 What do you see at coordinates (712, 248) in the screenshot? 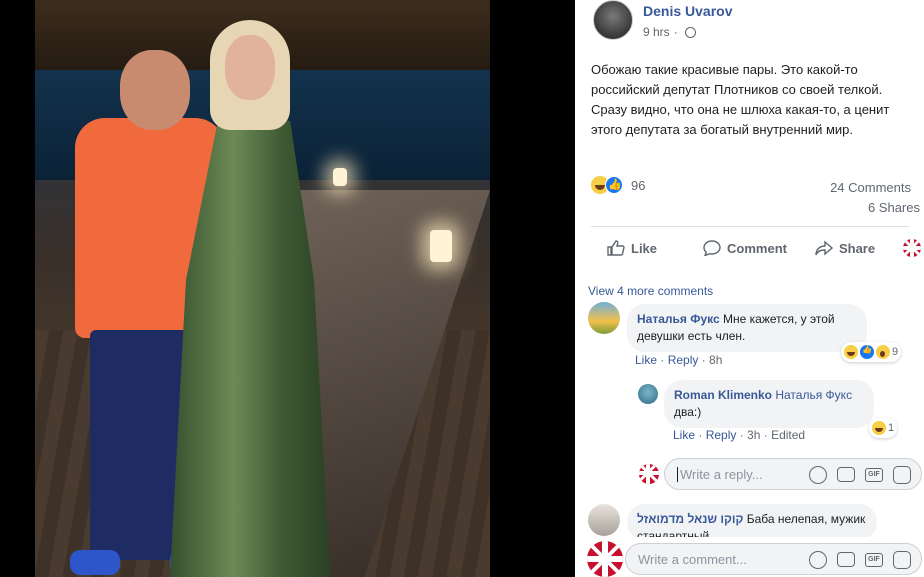
I see `comment-icon` at bounding box center [712, 248].